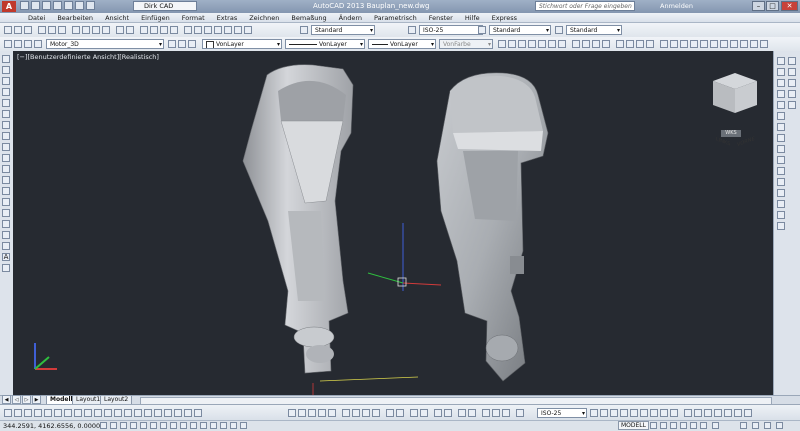  Describe the element at coordinates (144, 30) in the screenshot. I see `pan-icon` at that location.